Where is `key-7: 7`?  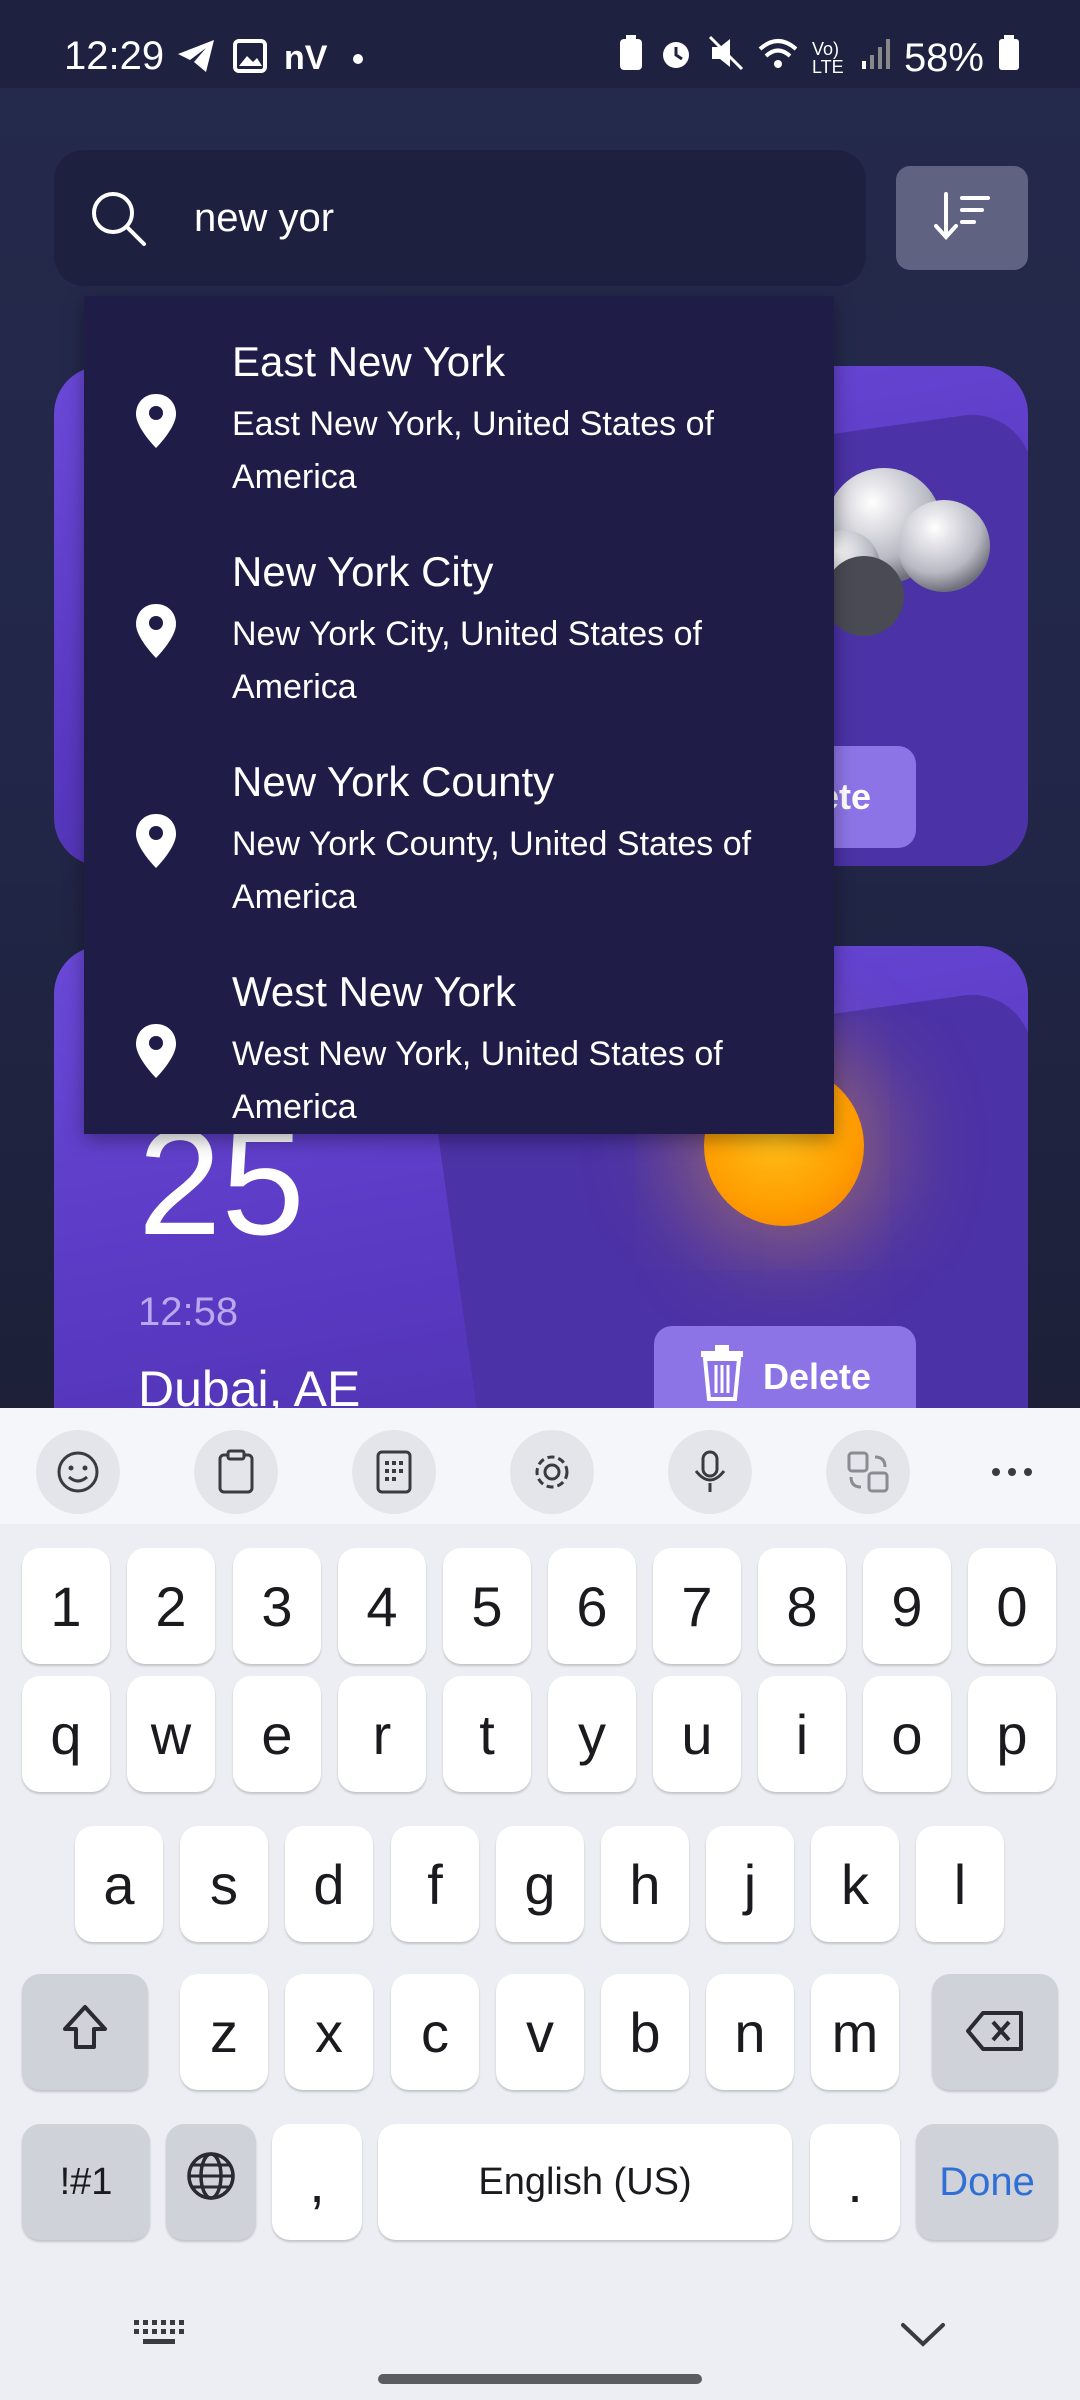
key-7: 7 is located at coordinates (697, 1606).